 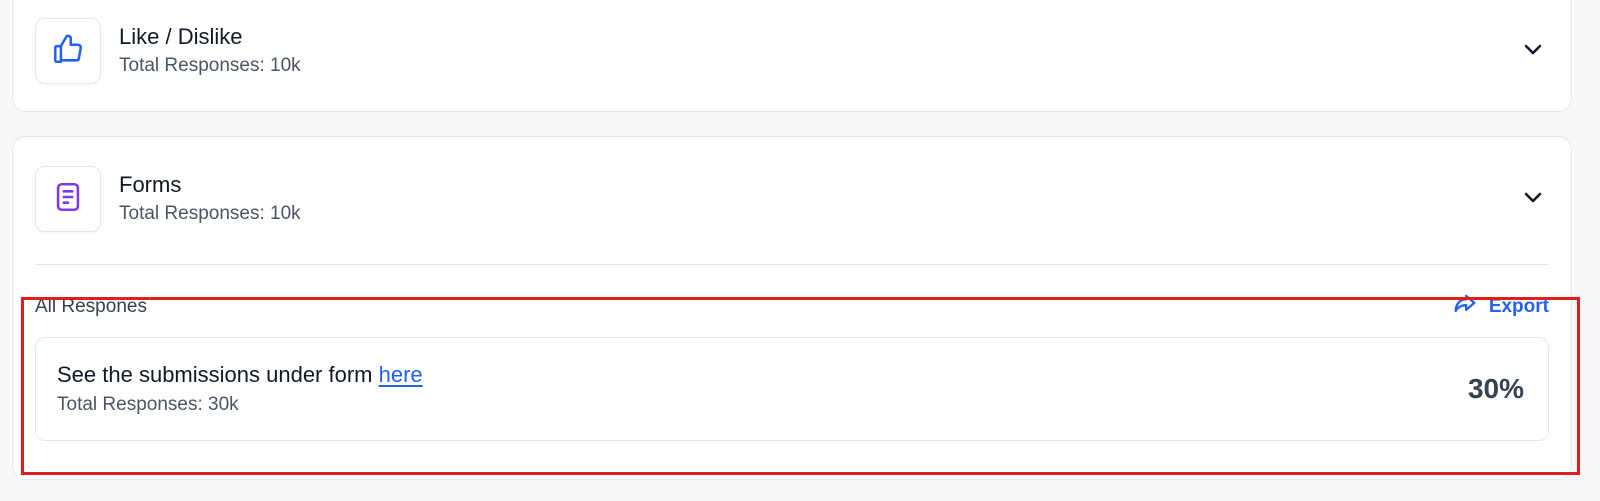 What do you see at coordinates (1465, 307) in the screenshot?
I see `share-icon` at bounding box center [1465, 307].